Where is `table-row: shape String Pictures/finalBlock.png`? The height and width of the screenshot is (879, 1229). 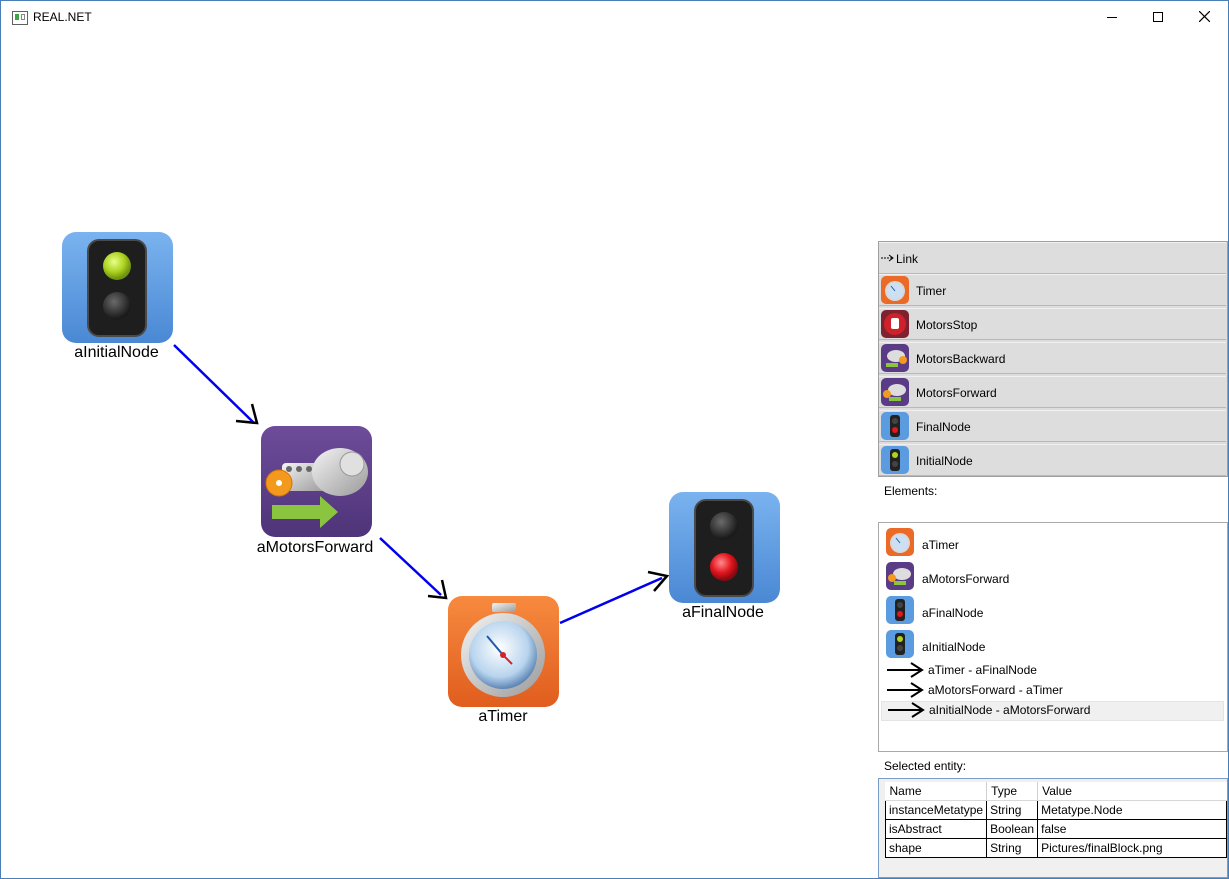 table-row: shape String Pictures/finalBlock.png is located at coordinates (1055, 848).